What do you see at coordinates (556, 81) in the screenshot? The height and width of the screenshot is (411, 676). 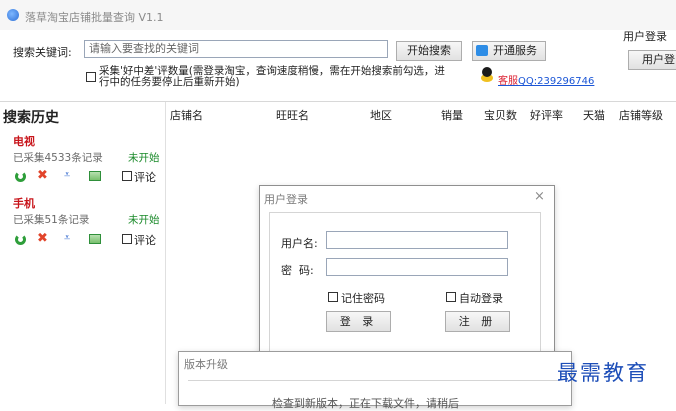 I see `support-qq: QQ:239296746` at bounding box center [556, 81].